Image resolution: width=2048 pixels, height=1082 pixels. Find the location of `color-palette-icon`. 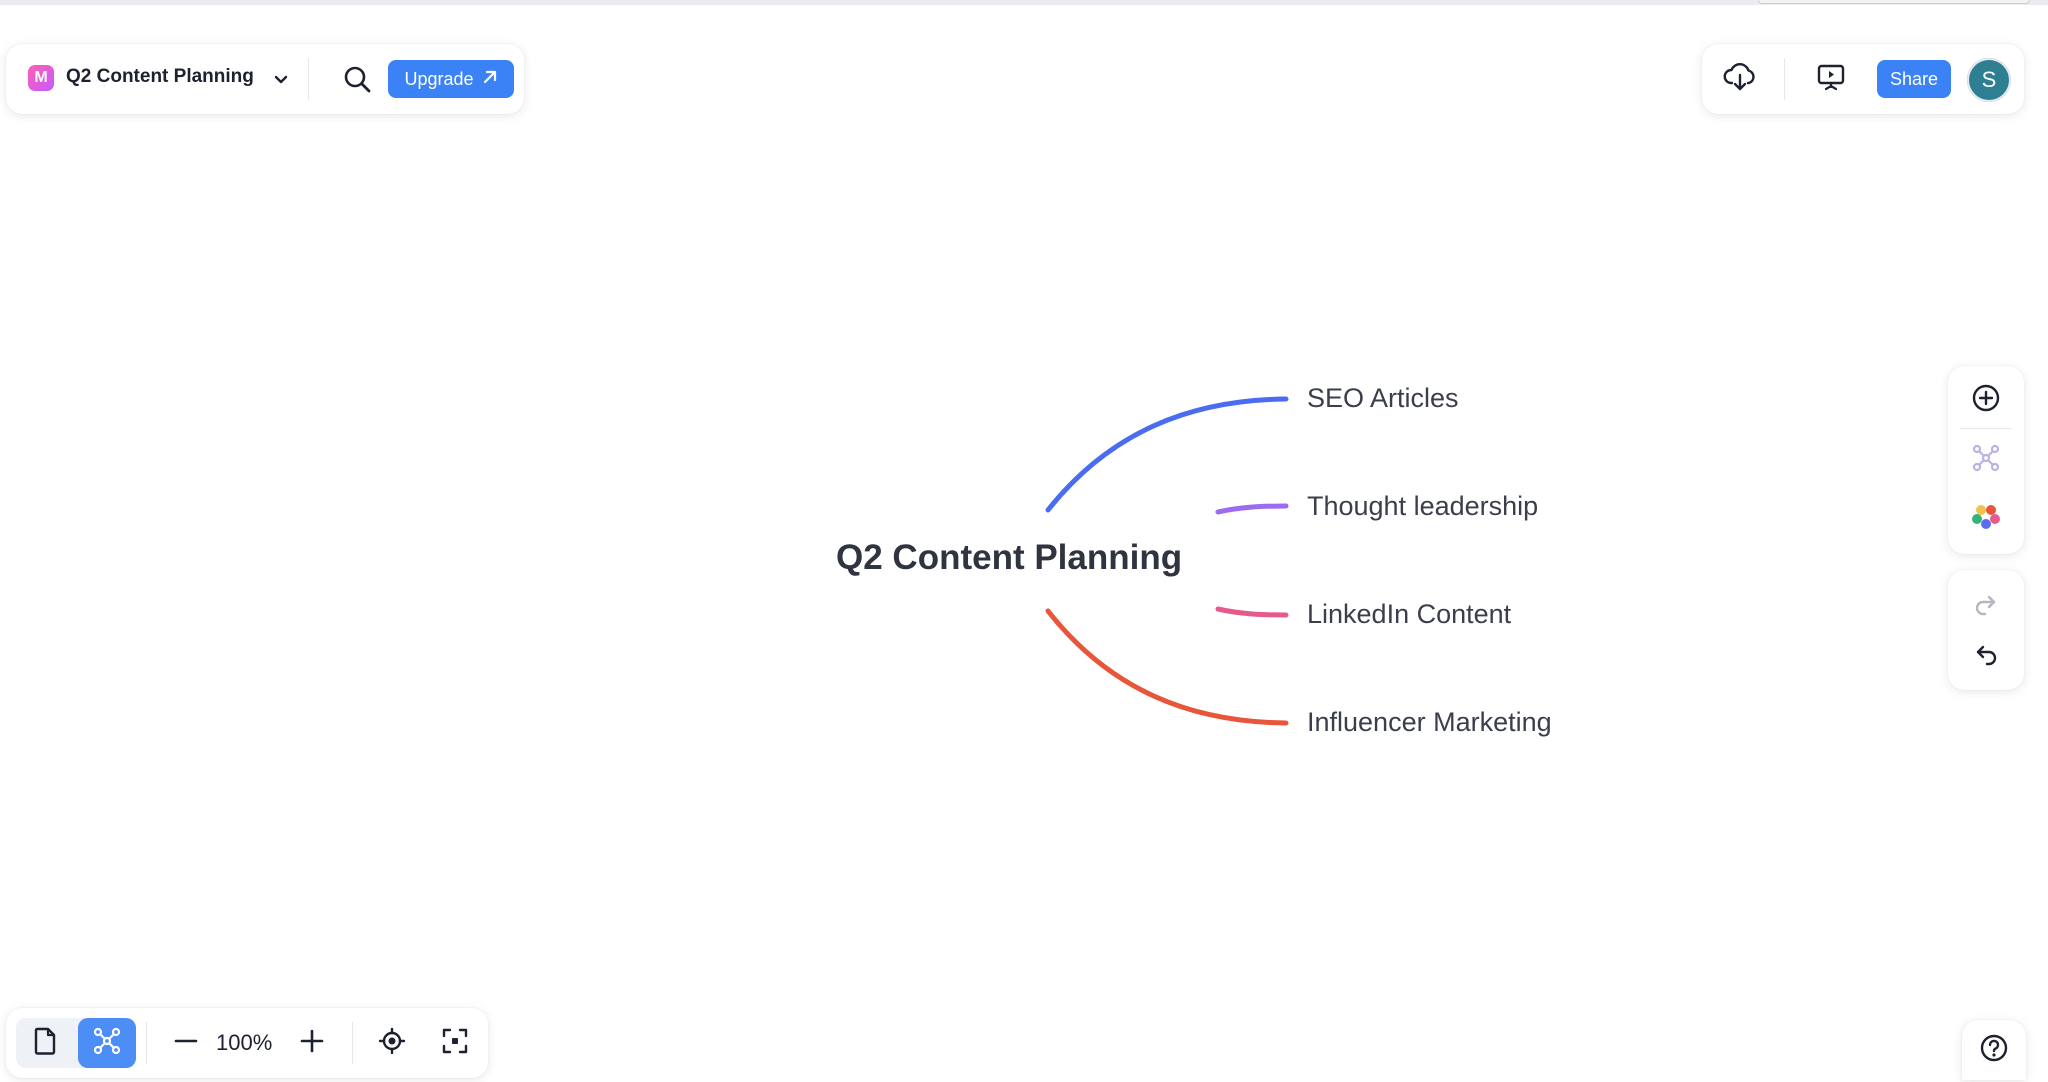

color-palette-icon is located at coordinates (1986, 518).